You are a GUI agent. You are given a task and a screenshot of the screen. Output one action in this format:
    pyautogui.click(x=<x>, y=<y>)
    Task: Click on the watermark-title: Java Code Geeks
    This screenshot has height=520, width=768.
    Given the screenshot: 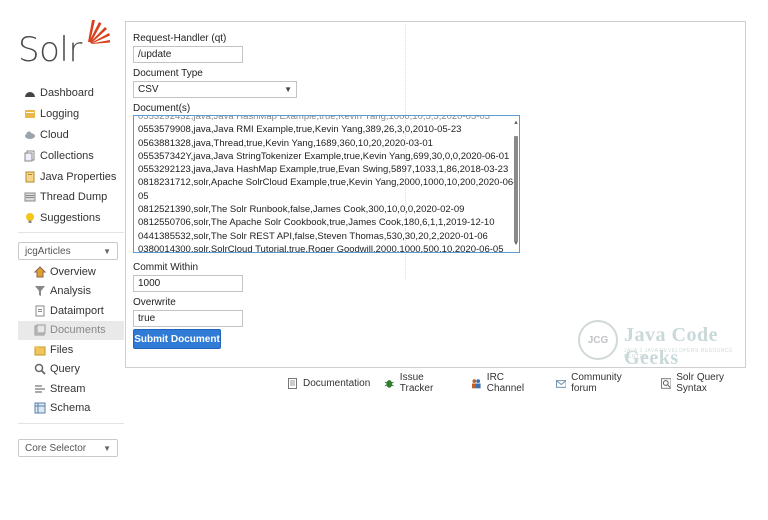 What is the action you would take?
    pyautogui.click(x=671, y=346)
    